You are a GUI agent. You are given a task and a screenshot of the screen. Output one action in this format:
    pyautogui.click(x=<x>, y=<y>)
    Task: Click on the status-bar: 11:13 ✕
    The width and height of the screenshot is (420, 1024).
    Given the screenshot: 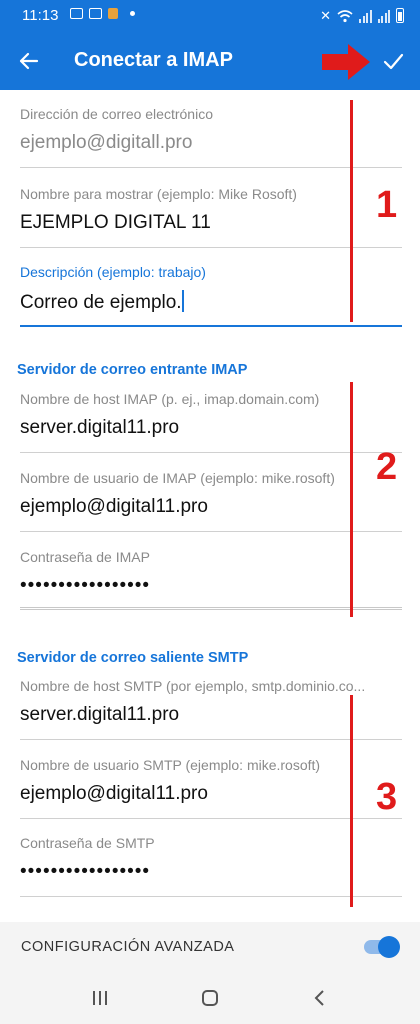 What is the action you would take?
    pyautogui.click(x=210, y=16)
    